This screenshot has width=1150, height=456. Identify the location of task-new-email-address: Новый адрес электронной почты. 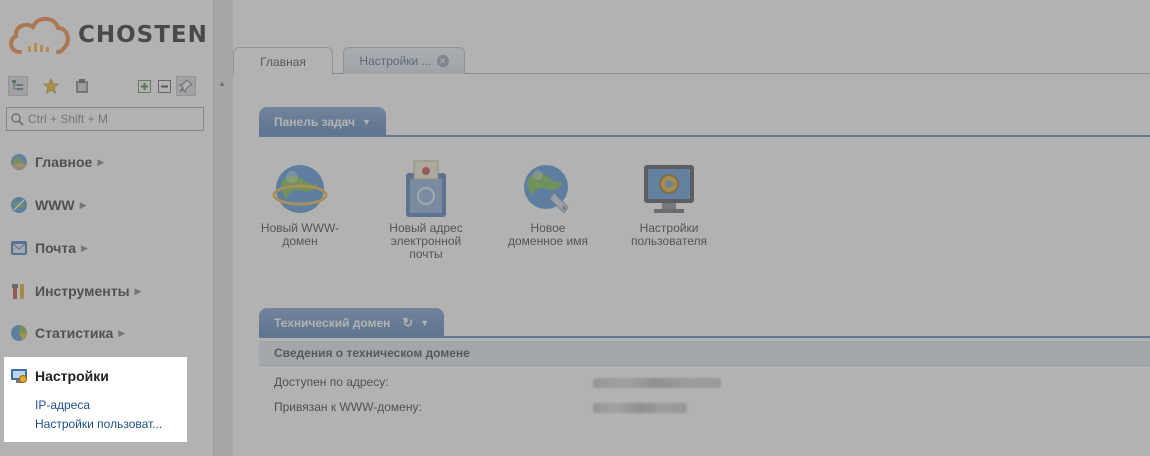
(426, 209).